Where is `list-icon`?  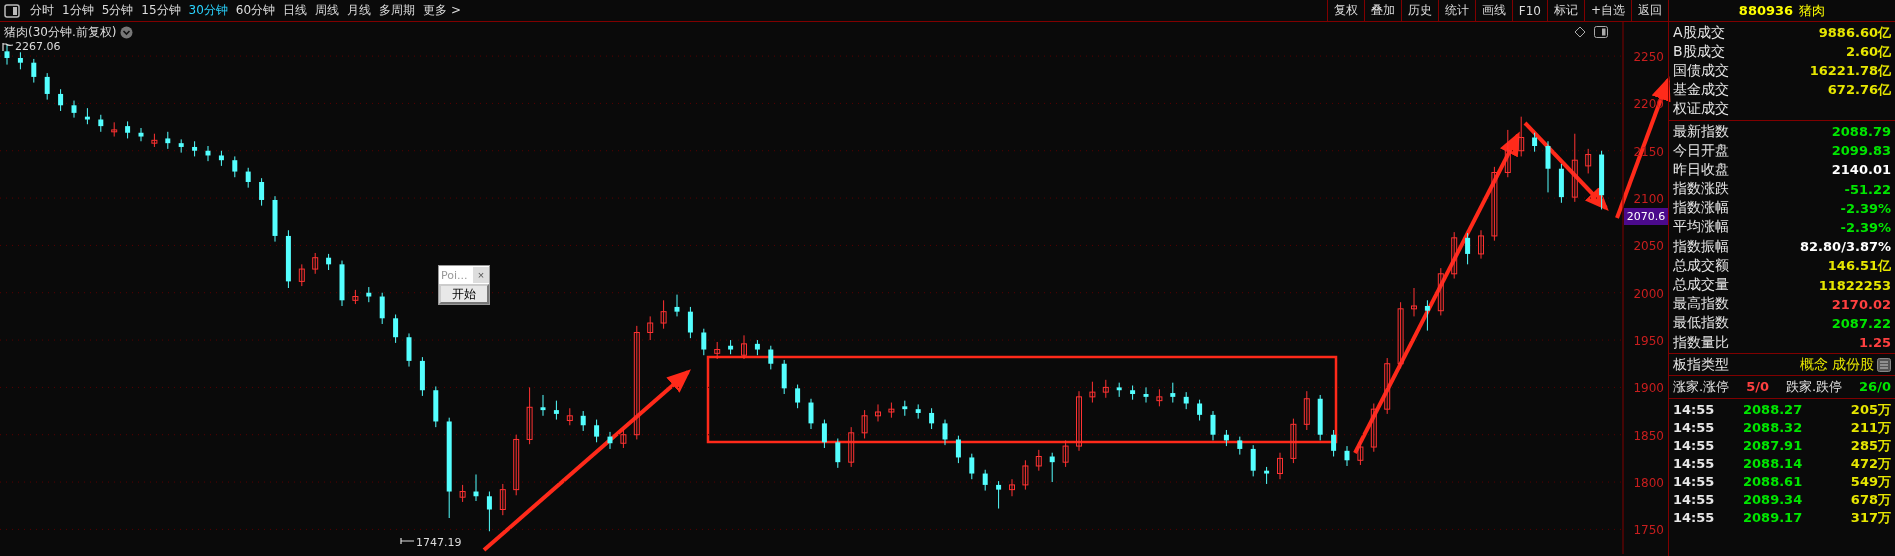 list-icon is located at coordinates (1884, 364).